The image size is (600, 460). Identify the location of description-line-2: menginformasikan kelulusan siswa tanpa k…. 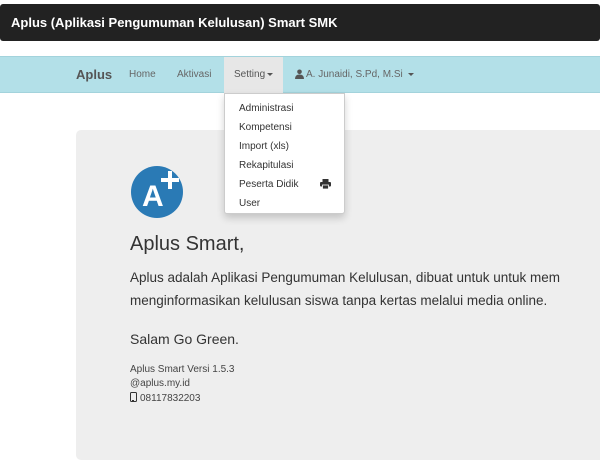
(339, 300).